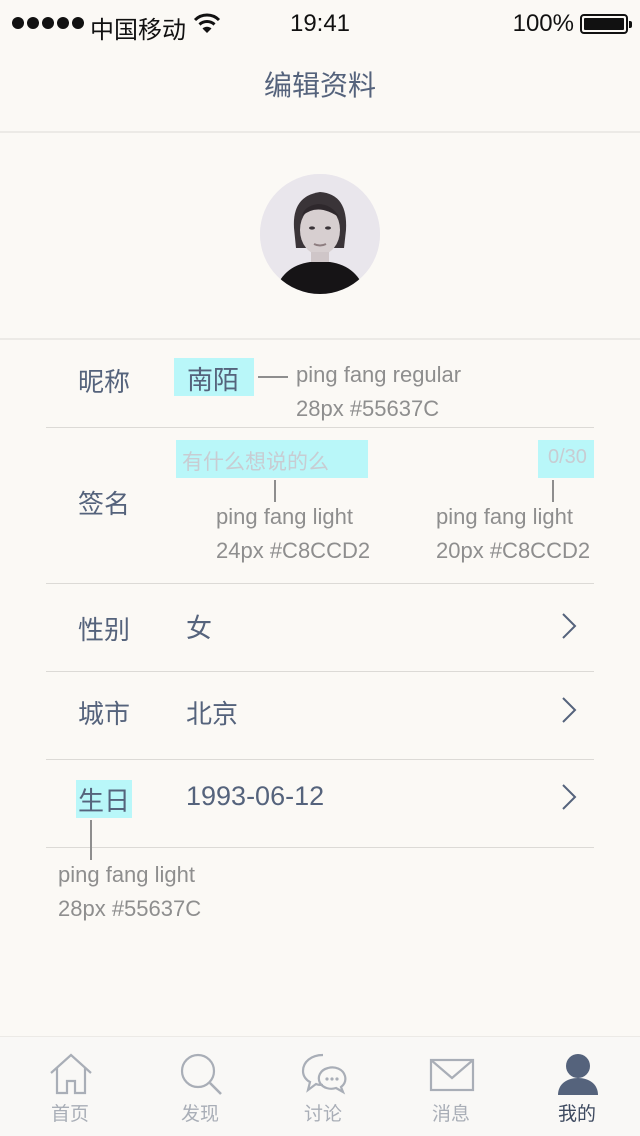 This screenshot has width=640, height=1136. I want to click on signature-input: 有什么想说的么, so click(255, 461).